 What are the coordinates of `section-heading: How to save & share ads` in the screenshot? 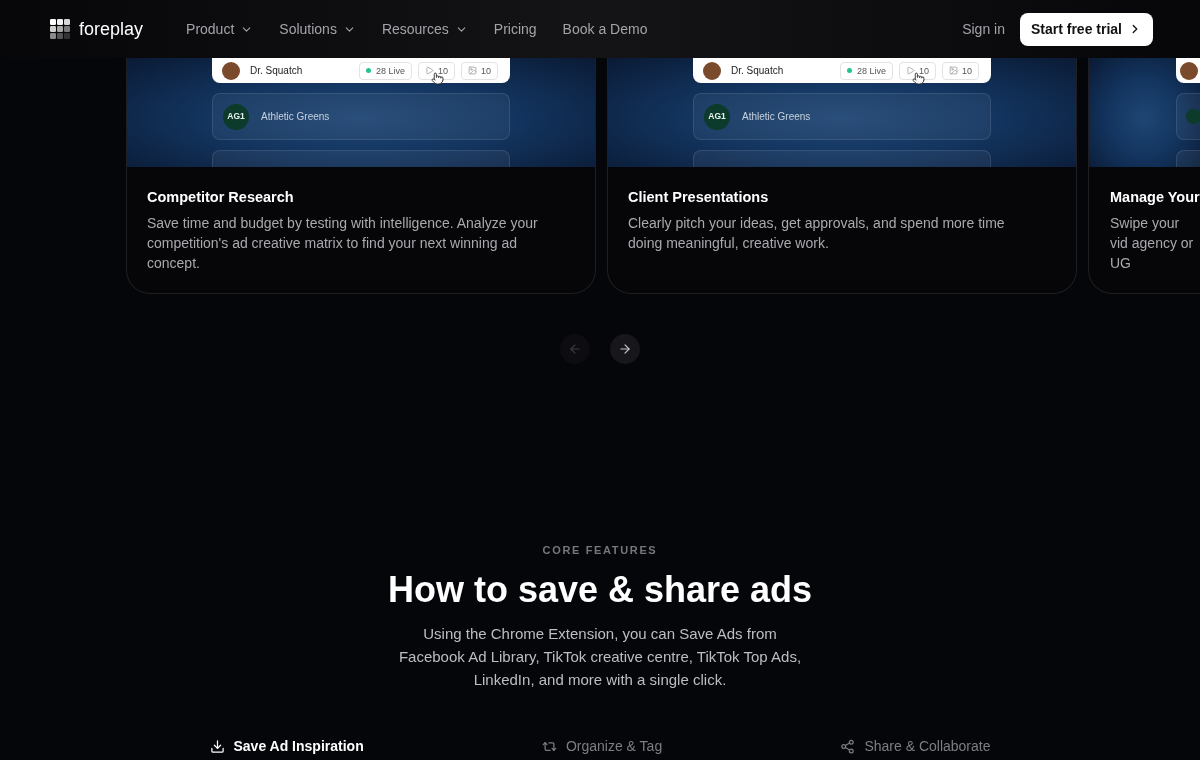 It's located at (600, 590).